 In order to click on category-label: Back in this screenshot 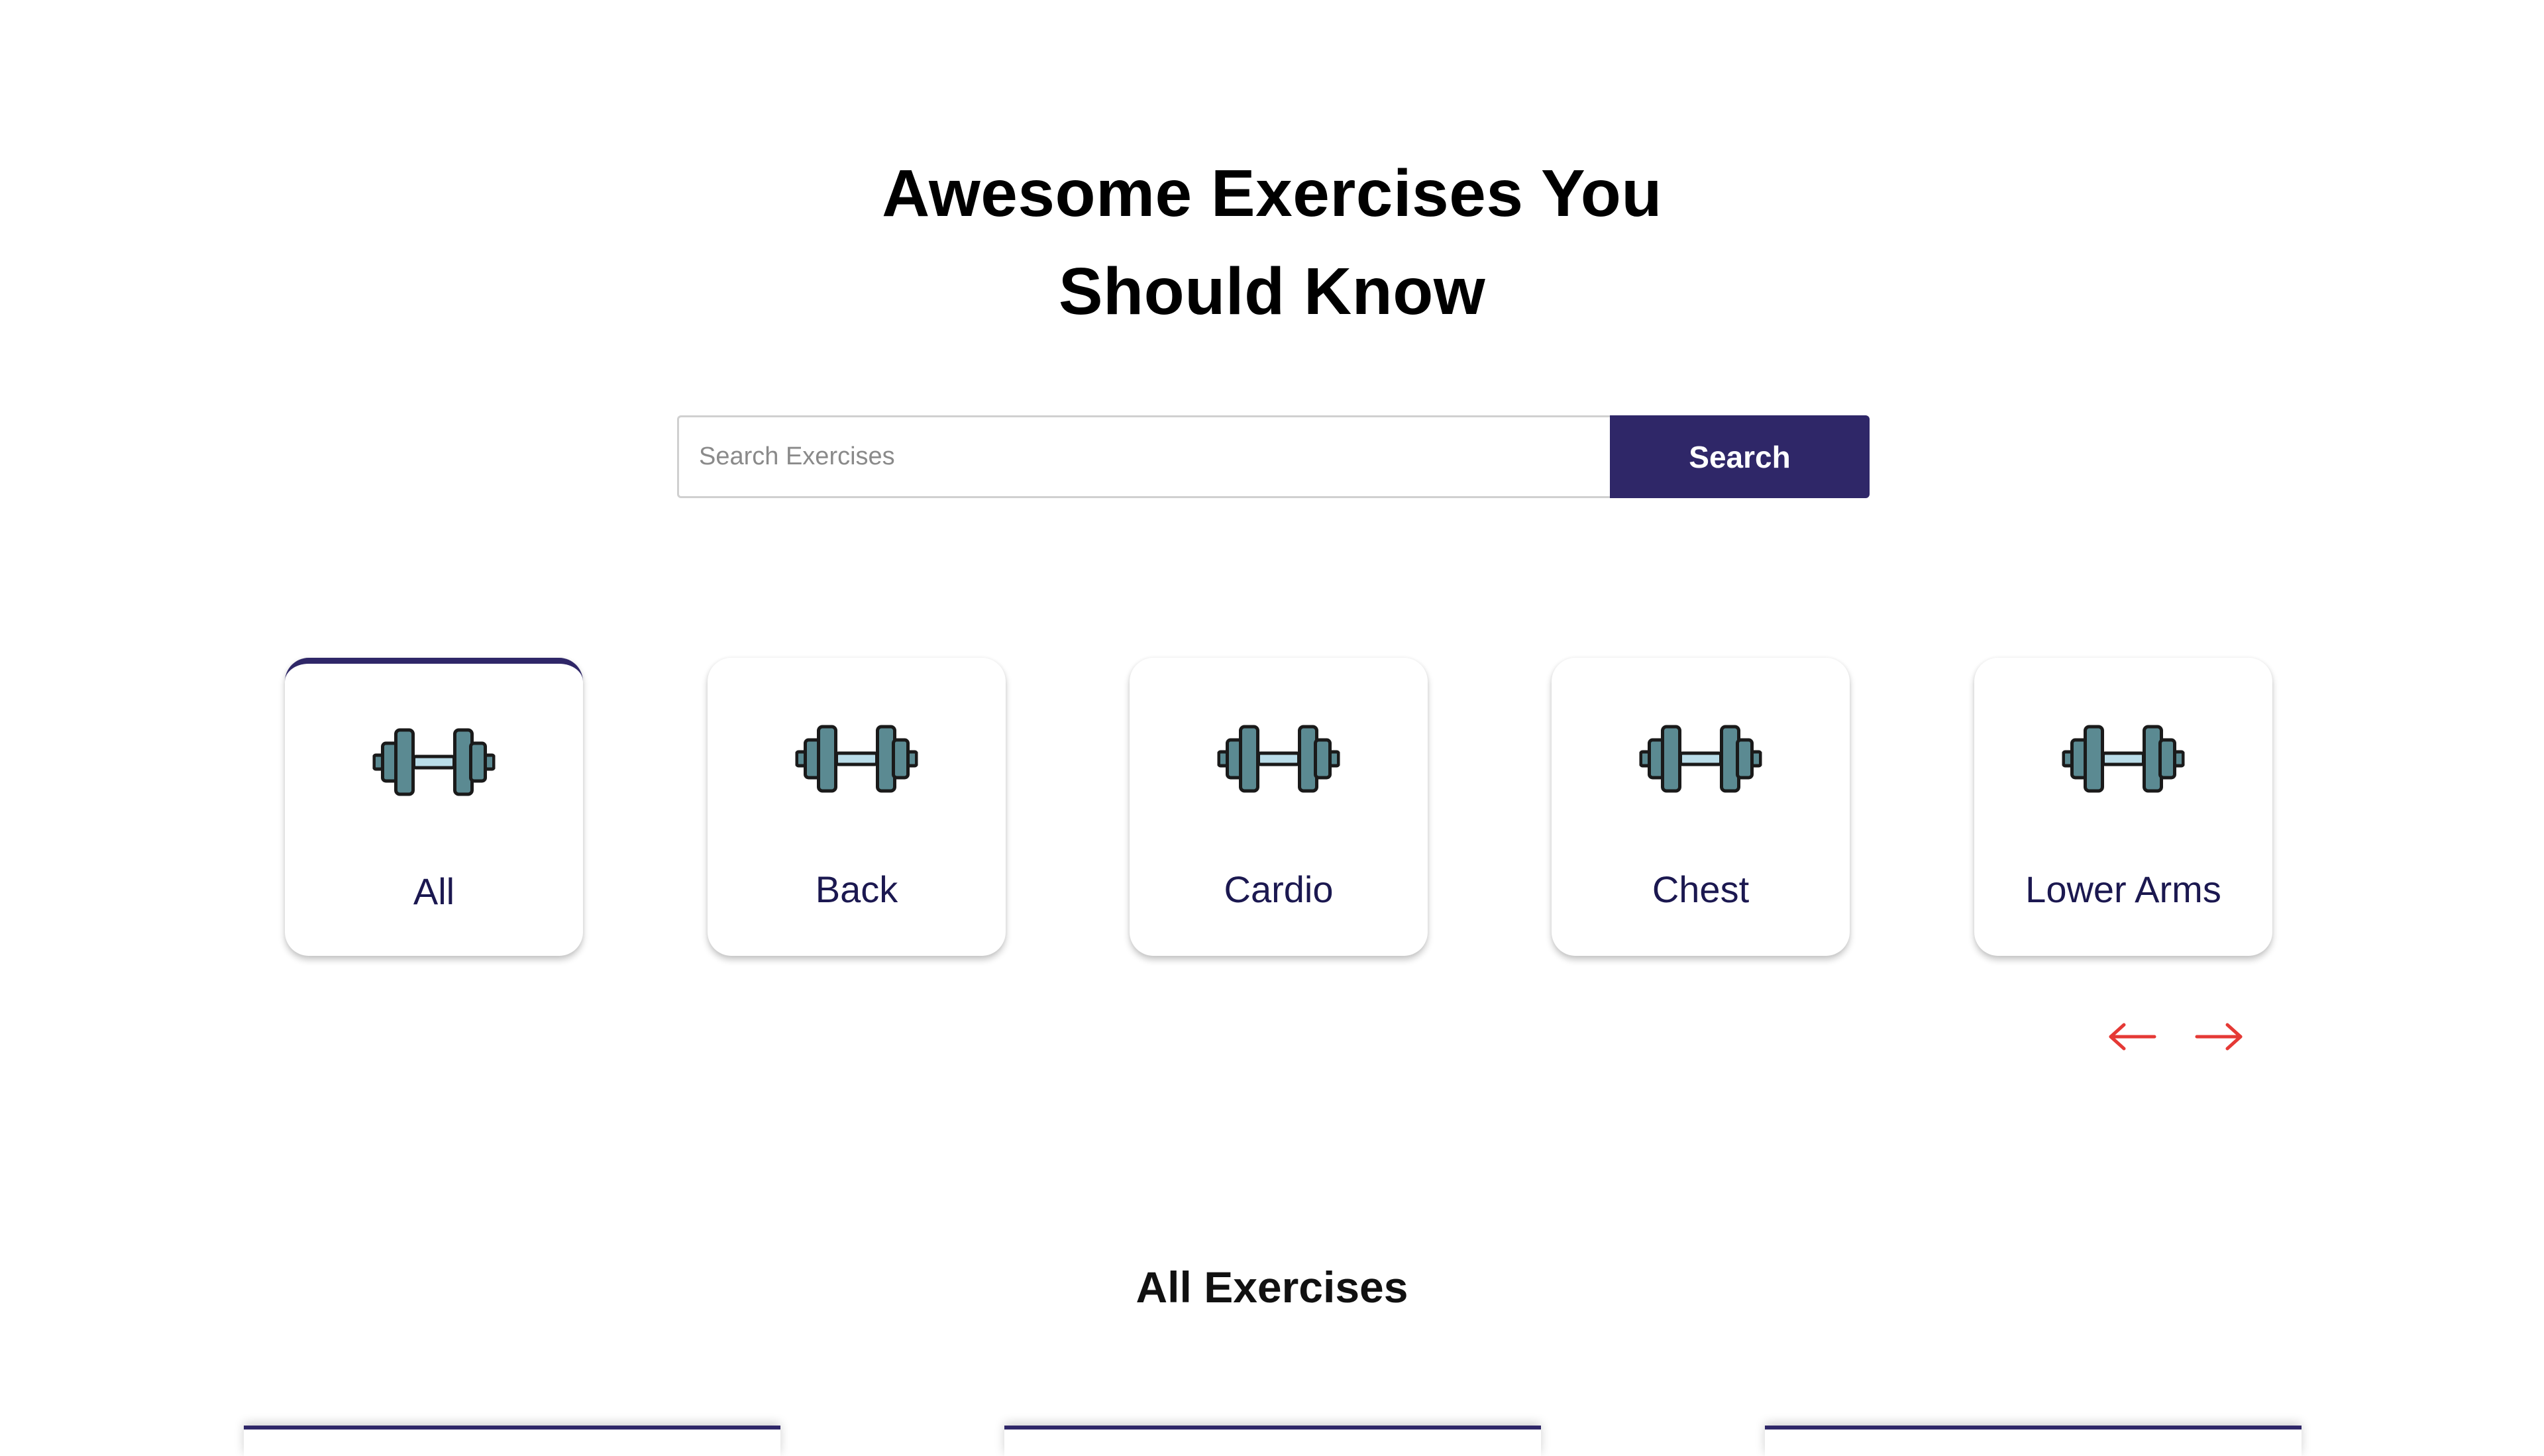, I will do `click(856, 889)`.